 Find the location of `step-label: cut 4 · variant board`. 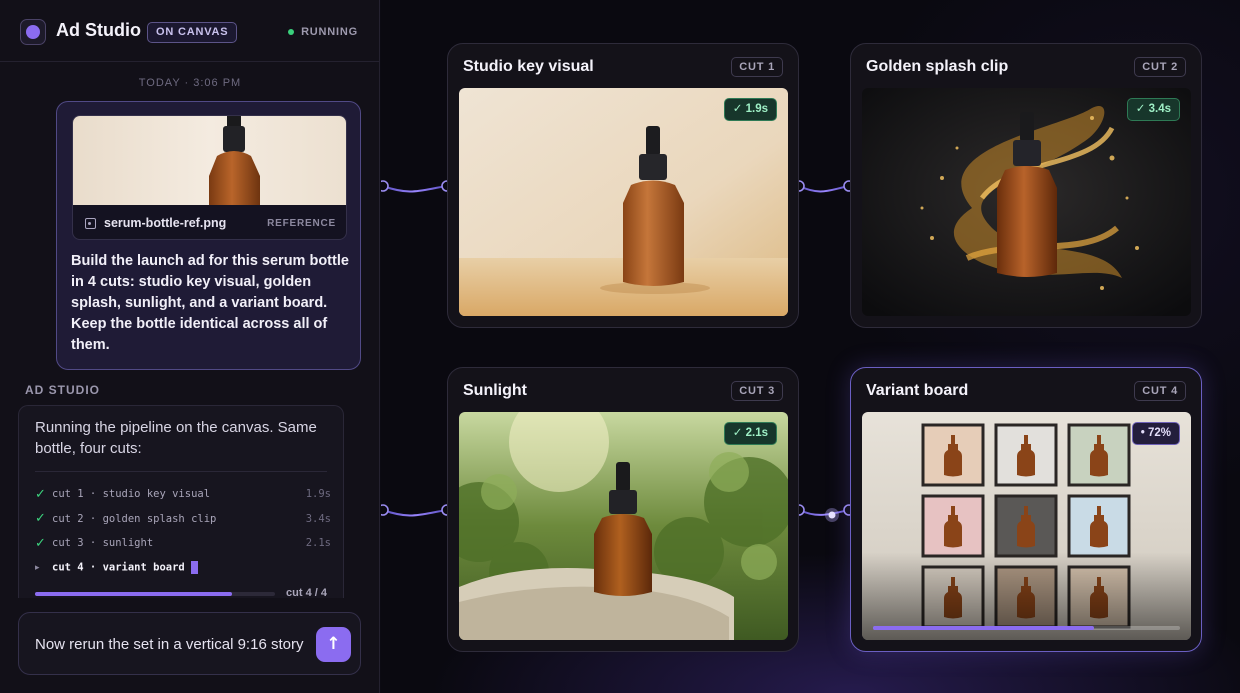

step-label: cut 4 · variant board is located at coordinates (118, 567).